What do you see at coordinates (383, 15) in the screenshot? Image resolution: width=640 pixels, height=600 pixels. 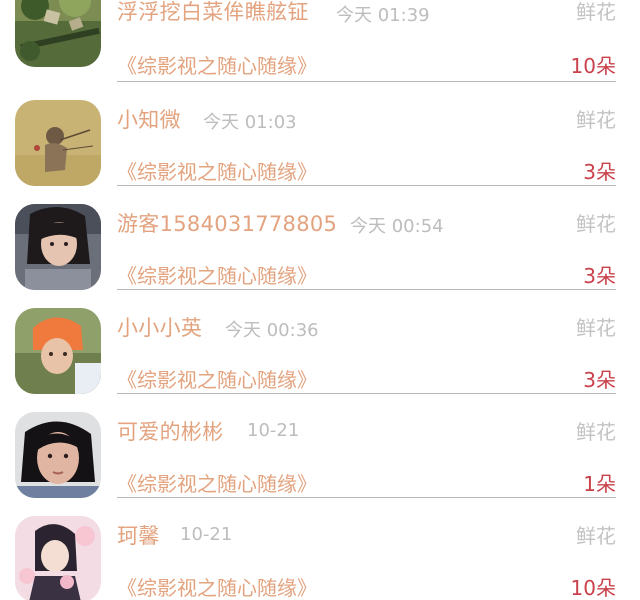 I see `timestamp: 今天 01:39` at bounding box center [383, 15].